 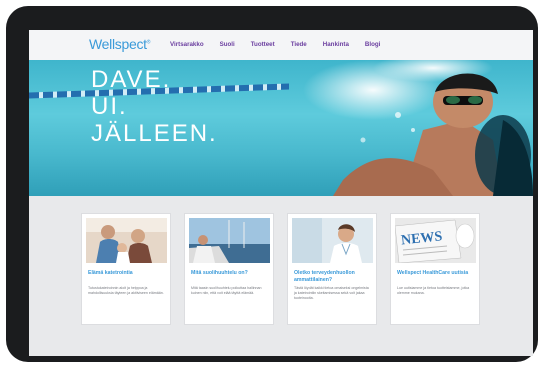 What do you see at coordinates (110, 273) in the screenshot?
I see `card-title: Elämä katetrointia` at bounding box center [110, 273].